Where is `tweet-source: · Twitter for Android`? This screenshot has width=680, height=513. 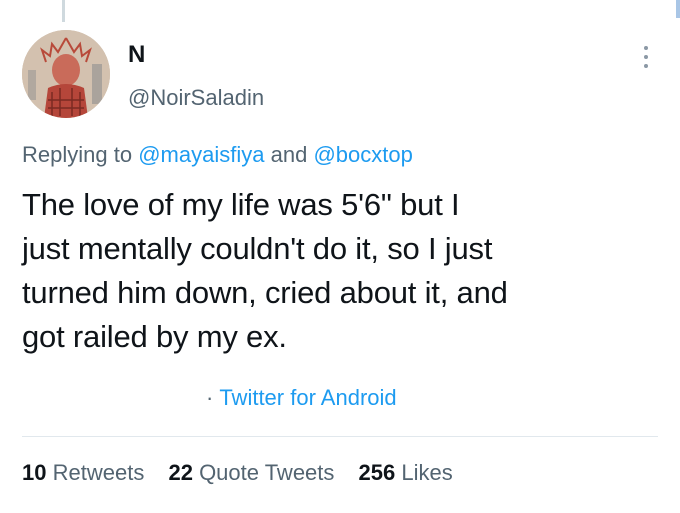
tweet-source: · Twitter for Android is located at coordinates (301, 398).